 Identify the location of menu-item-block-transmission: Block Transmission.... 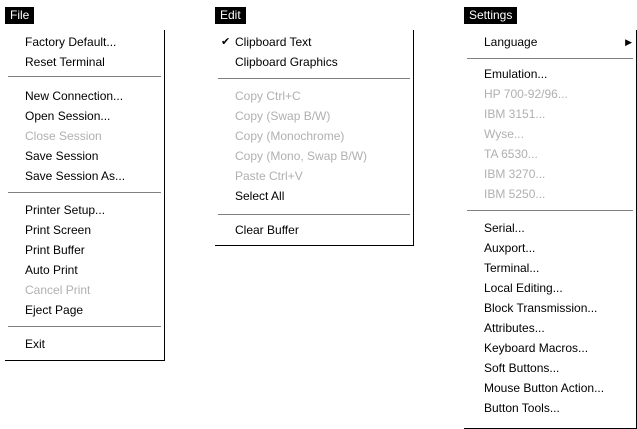
(550, 308).